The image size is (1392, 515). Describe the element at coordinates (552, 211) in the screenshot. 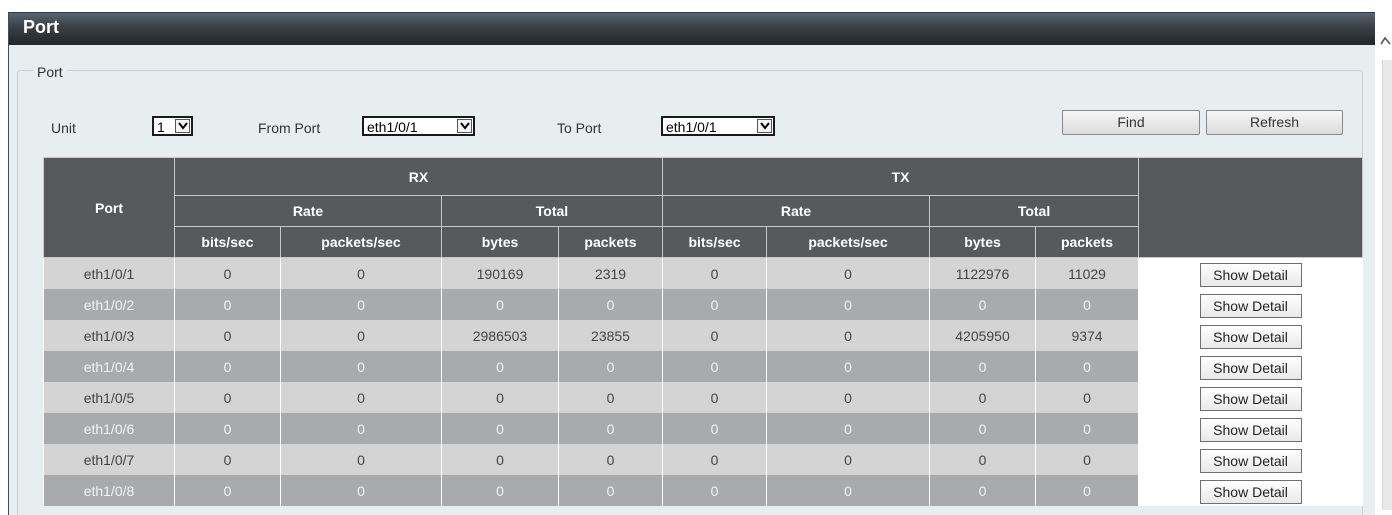

I see `header-rx-total: Total` at that location.